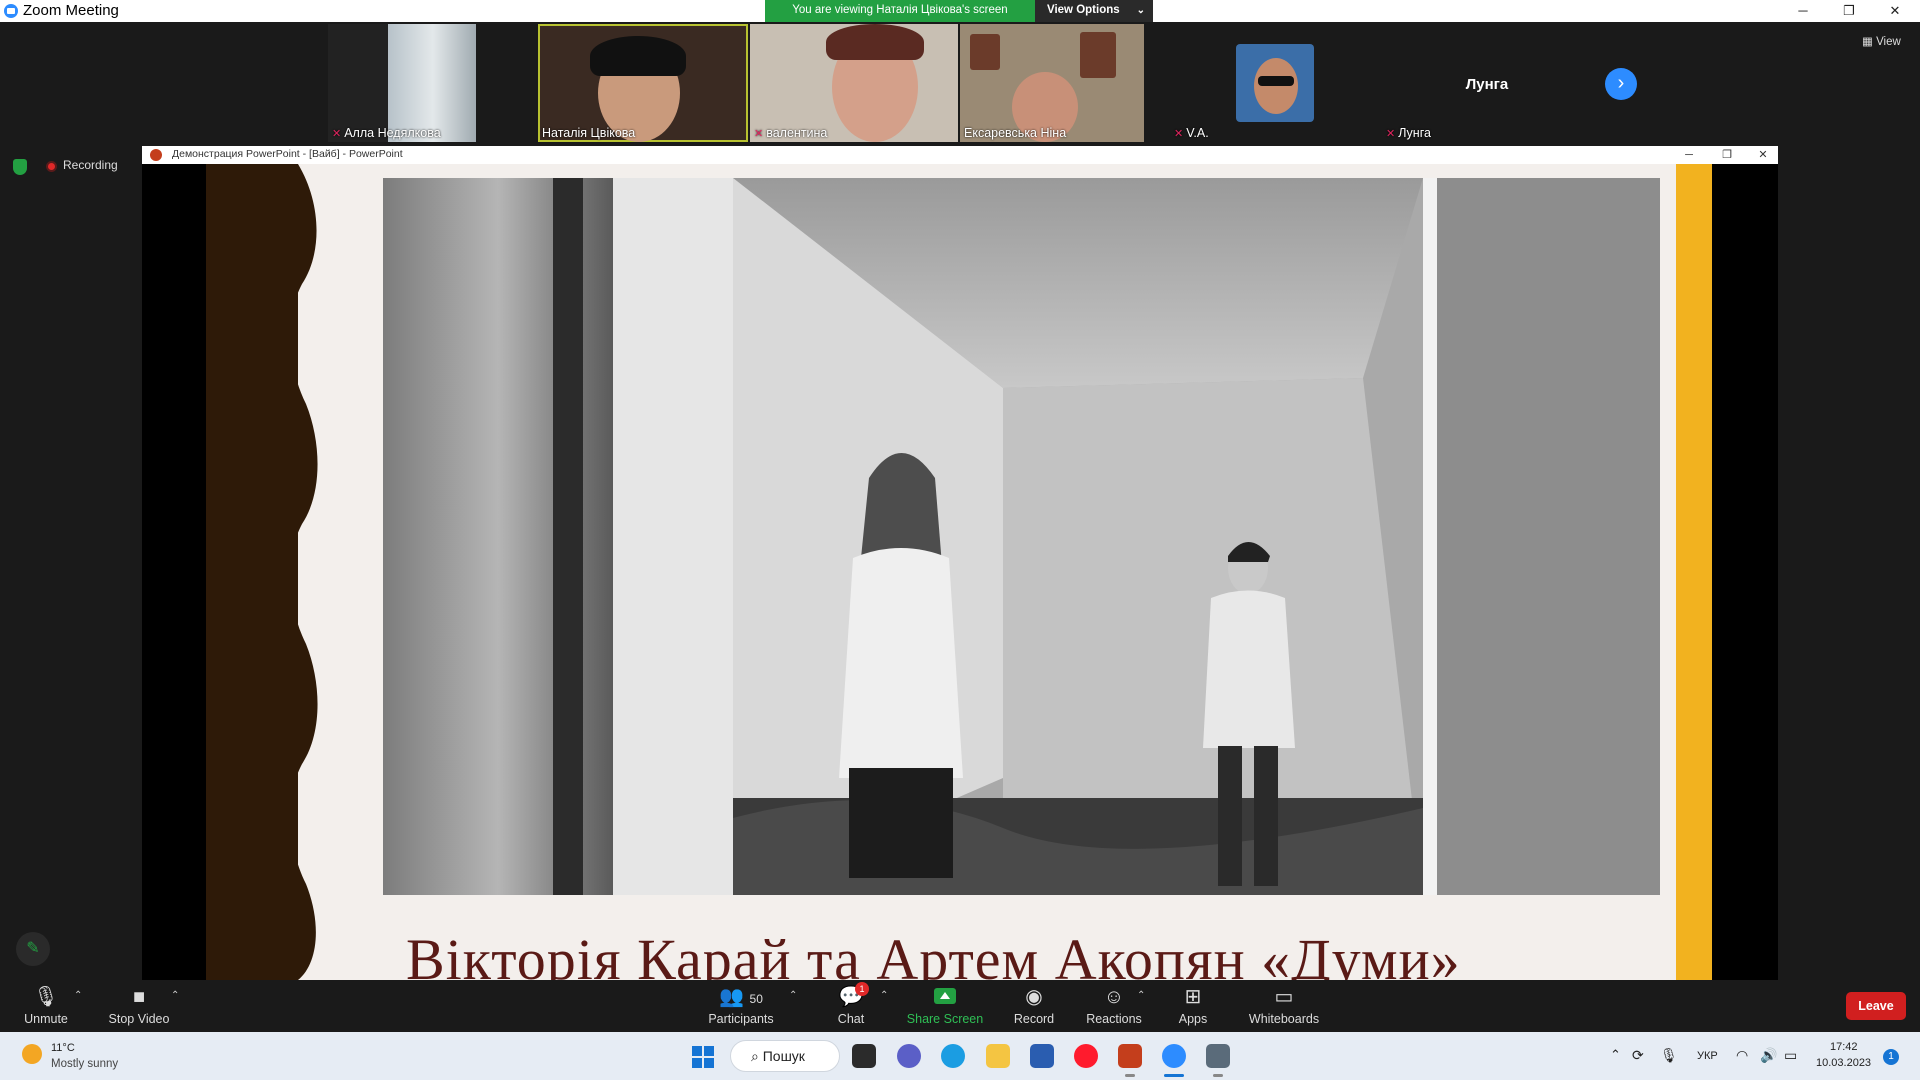 This screenshot has height=1080, width=1920. Describe the element at coordinates (1042, 1056) in the screenshot. I see `store-icon` at that location.